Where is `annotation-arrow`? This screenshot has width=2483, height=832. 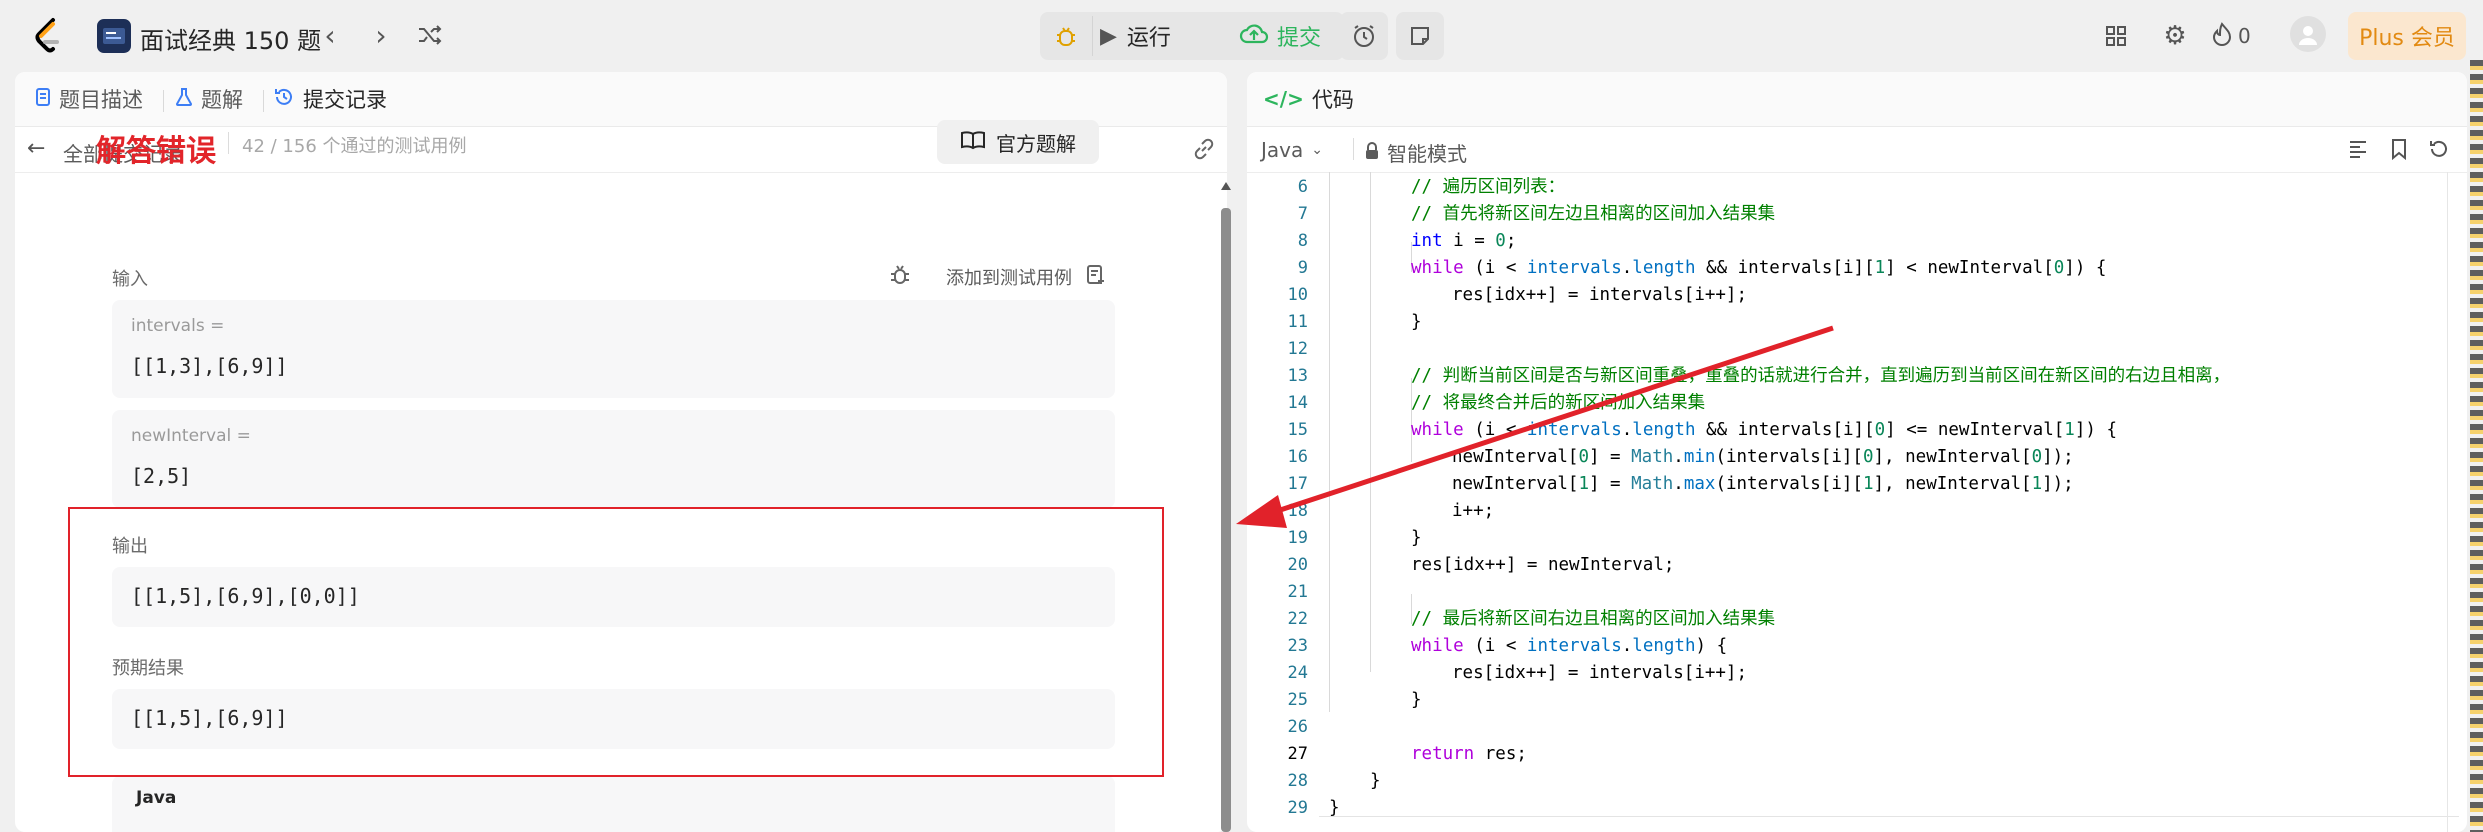 annotation-arrow is located at coordinates (1535, 426).